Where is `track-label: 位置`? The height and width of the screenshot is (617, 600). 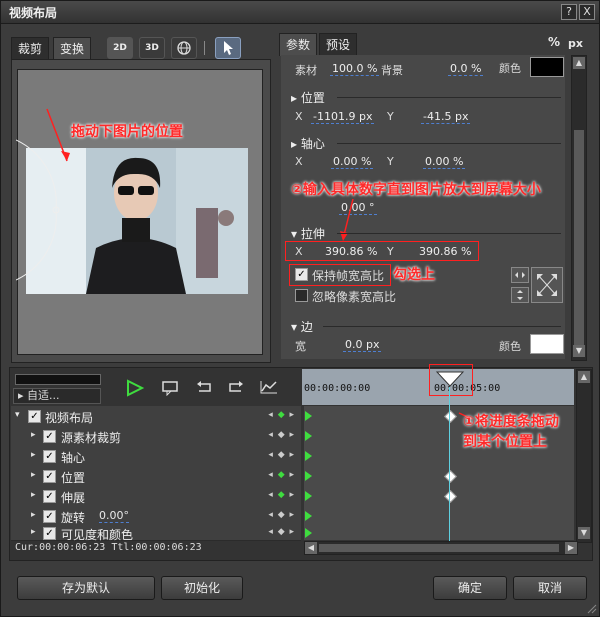
track-label: 位置 is located at coordinates (73, 478).